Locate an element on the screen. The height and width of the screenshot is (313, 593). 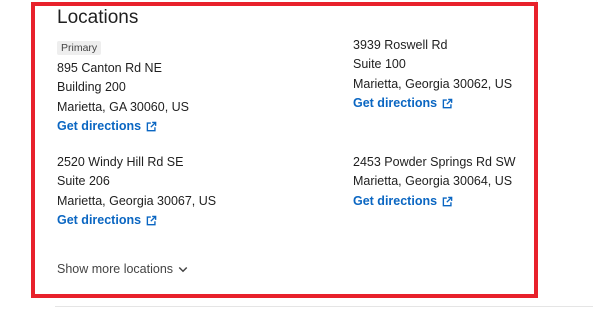
address-line: Marietta, Georgia 30062, US is located at coordinates (433, 83).